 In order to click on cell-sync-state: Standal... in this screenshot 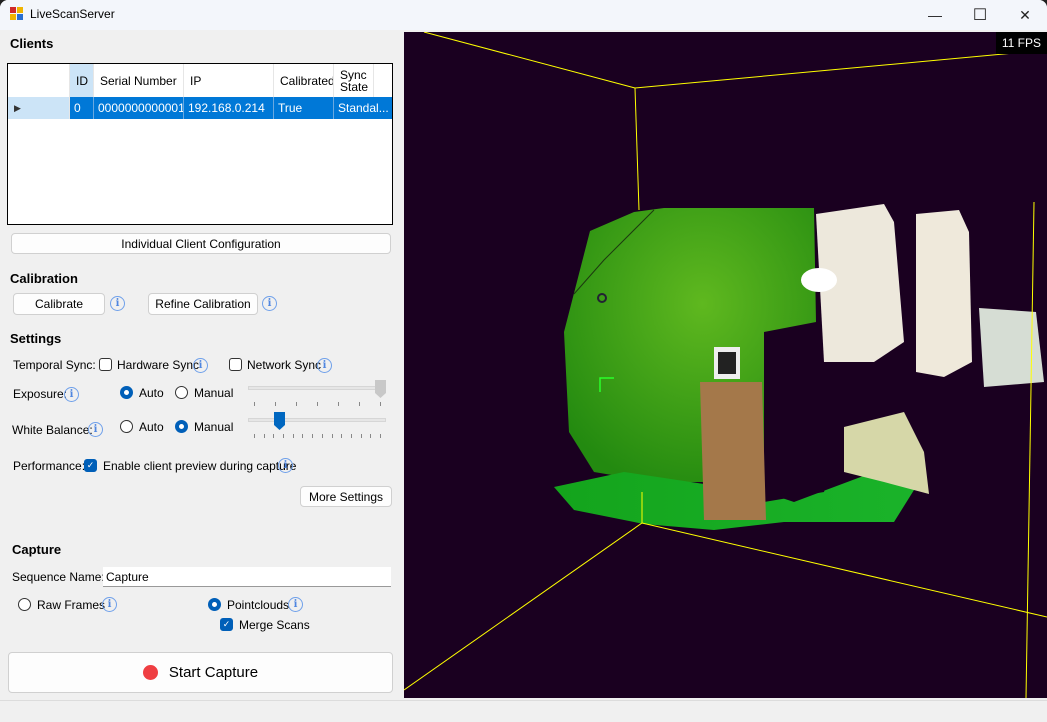, I will do `click(363, 108)`.